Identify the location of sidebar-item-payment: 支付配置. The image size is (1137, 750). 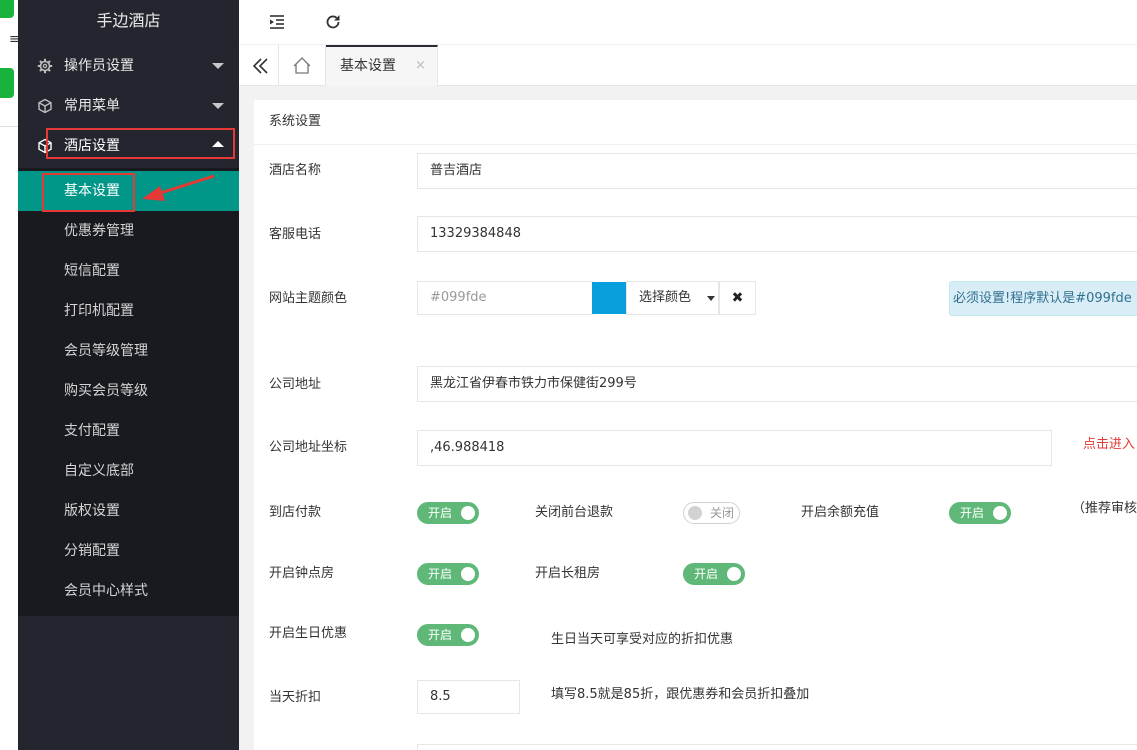
(128, 431).